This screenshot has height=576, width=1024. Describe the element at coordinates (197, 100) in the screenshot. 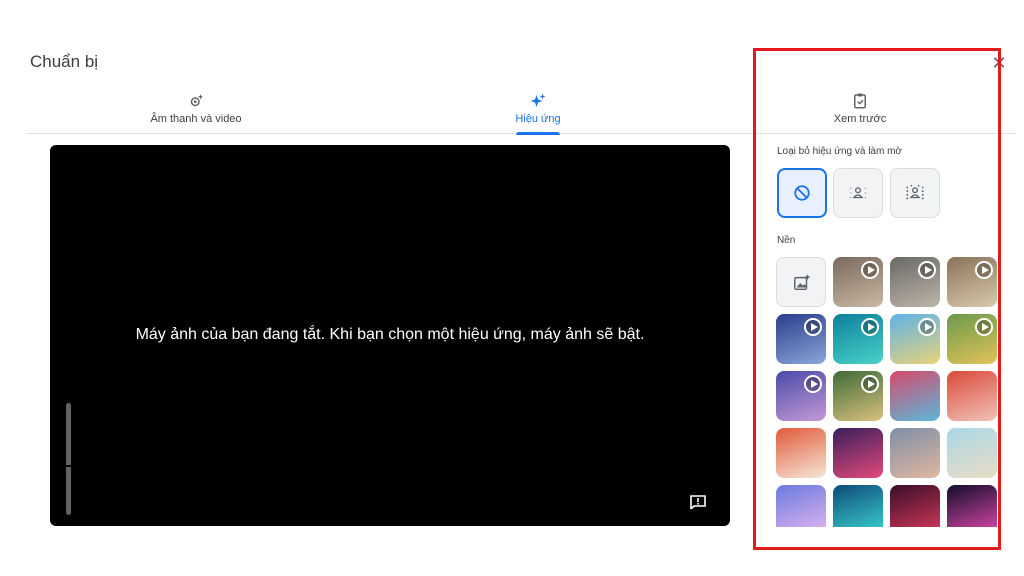

I see `gear-sparkle-icon` at that location.